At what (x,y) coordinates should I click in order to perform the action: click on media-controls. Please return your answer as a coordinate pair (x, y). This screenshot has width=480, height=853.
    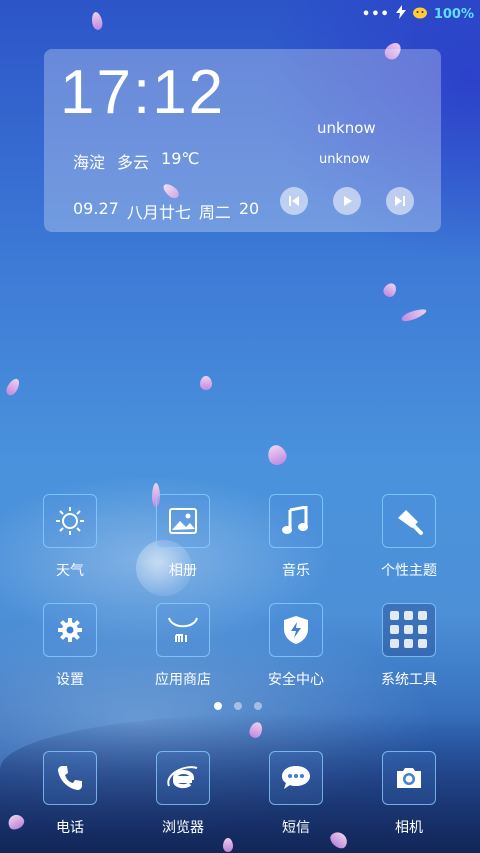
    Looking at the image, I should click on (347, 201).